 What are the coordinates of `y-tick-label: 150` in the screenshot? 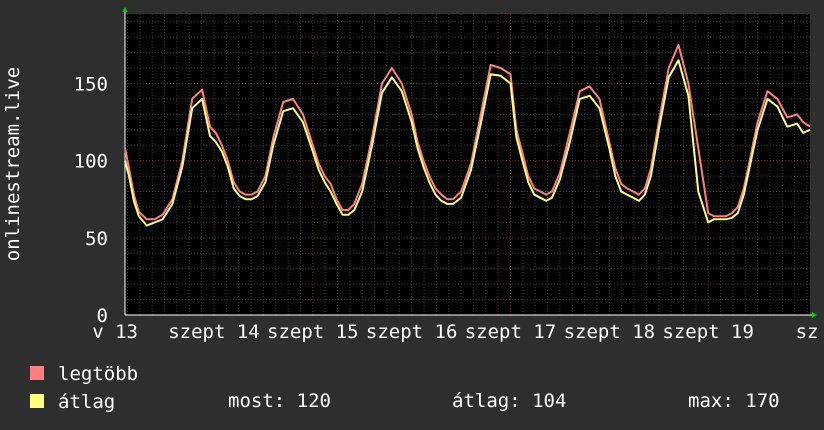 It's located at (91, 84).